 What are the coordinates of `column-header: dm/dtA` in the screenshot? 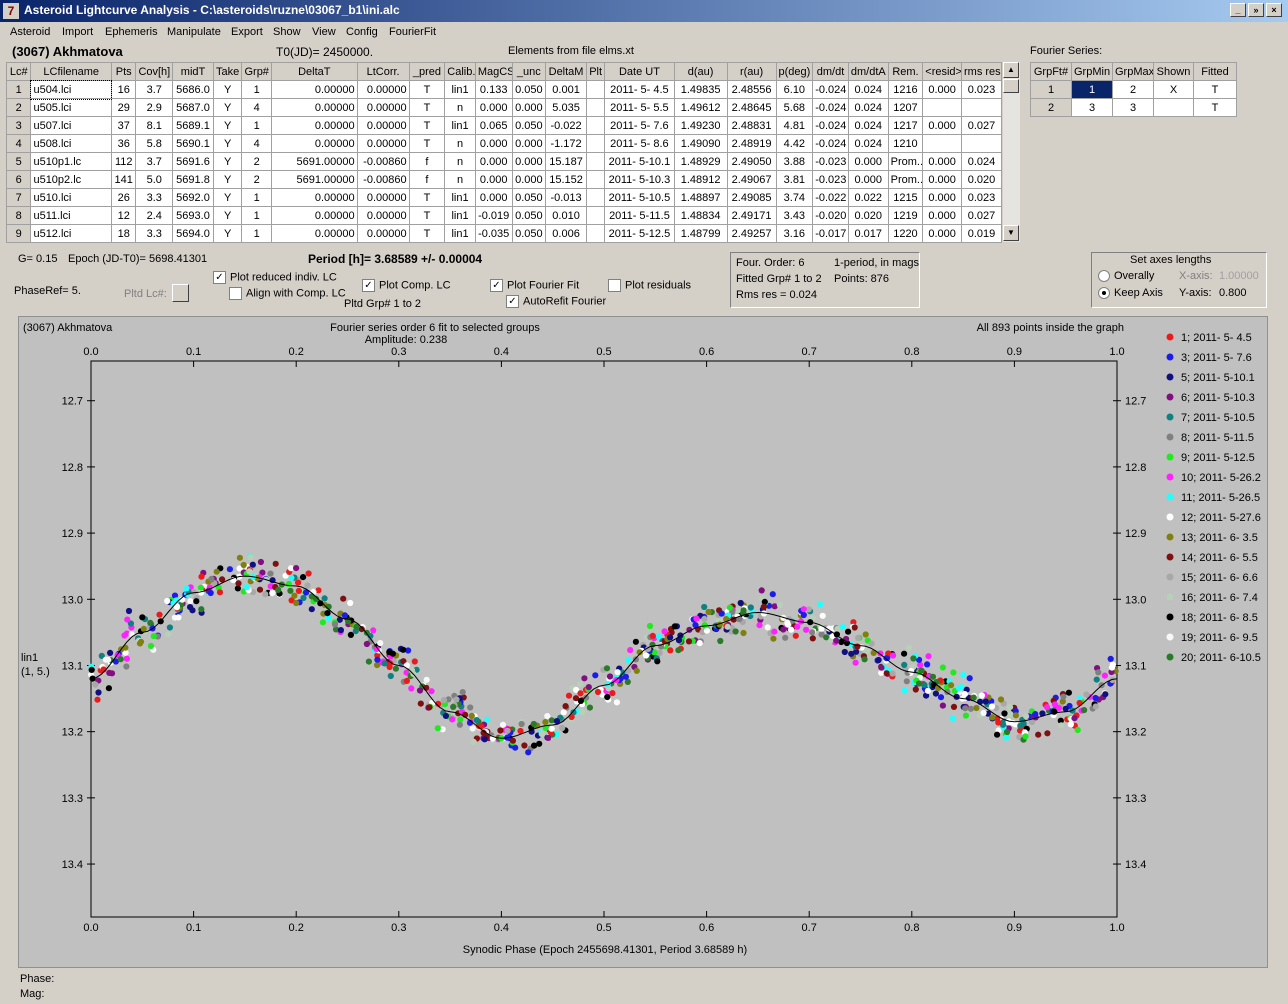 It's located at (868, 71).